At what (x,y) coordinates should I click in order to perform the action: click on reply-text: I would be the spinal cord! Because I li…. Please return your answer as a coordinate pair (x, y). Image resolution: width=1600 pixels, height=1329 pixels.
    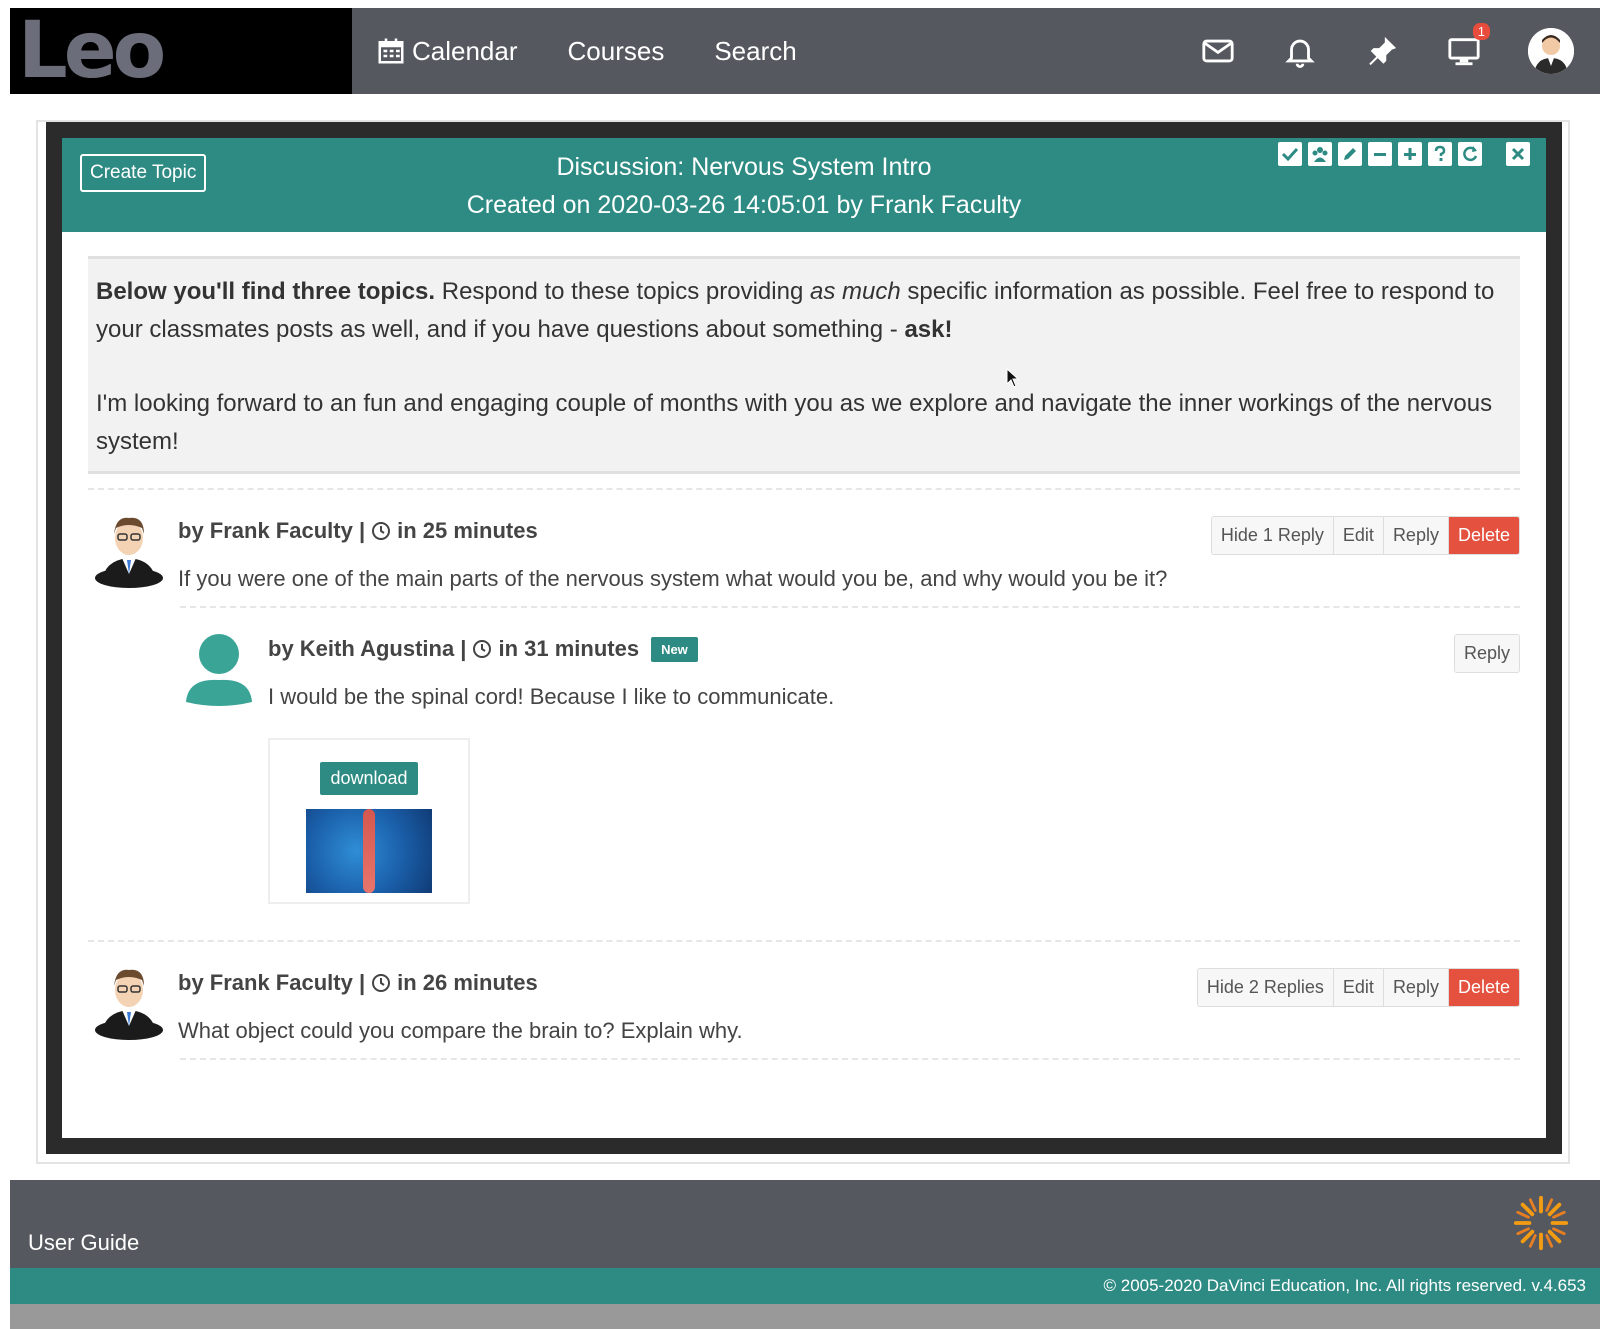
    Looking at the image, I should click on (551, 696).